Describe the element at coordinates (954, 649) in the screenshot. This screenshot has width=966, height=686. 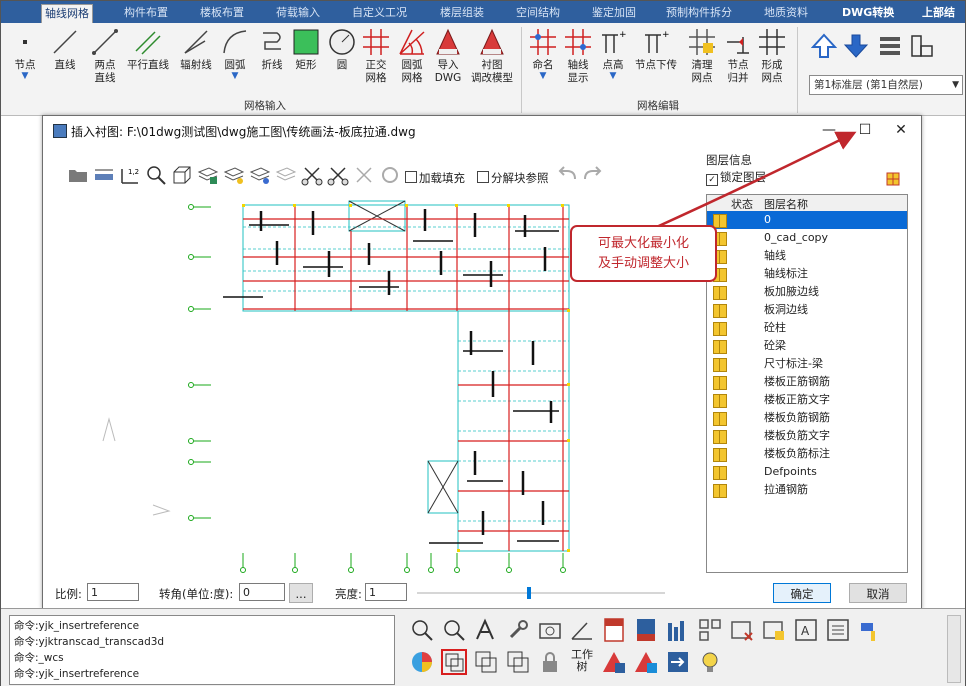
I see `command-scrollbar` at that location.